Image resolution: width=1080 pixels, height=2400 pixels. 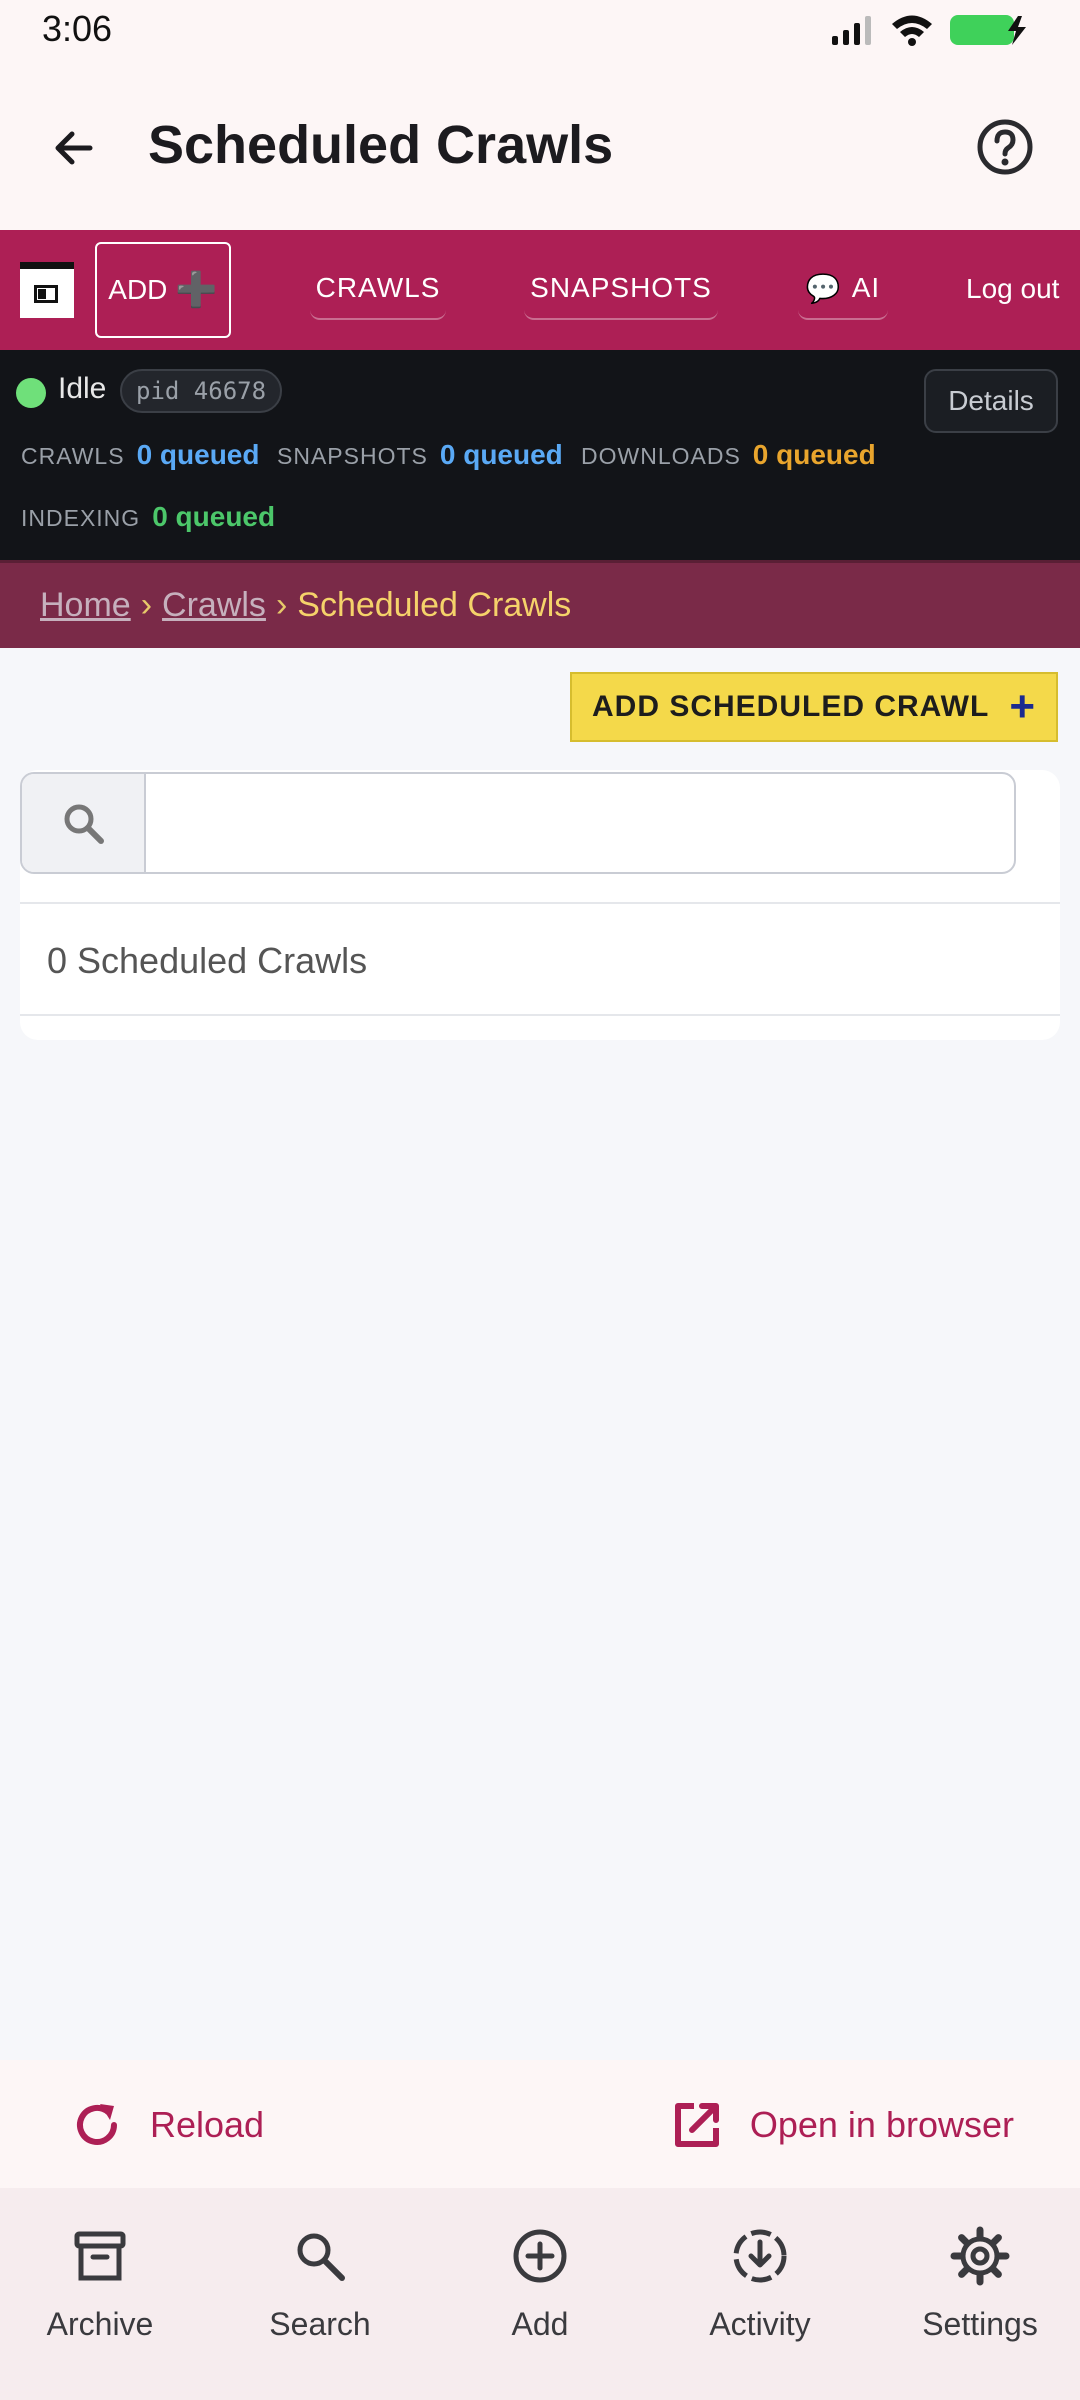 I want to click on help-button, so click(x=1005, y=147).